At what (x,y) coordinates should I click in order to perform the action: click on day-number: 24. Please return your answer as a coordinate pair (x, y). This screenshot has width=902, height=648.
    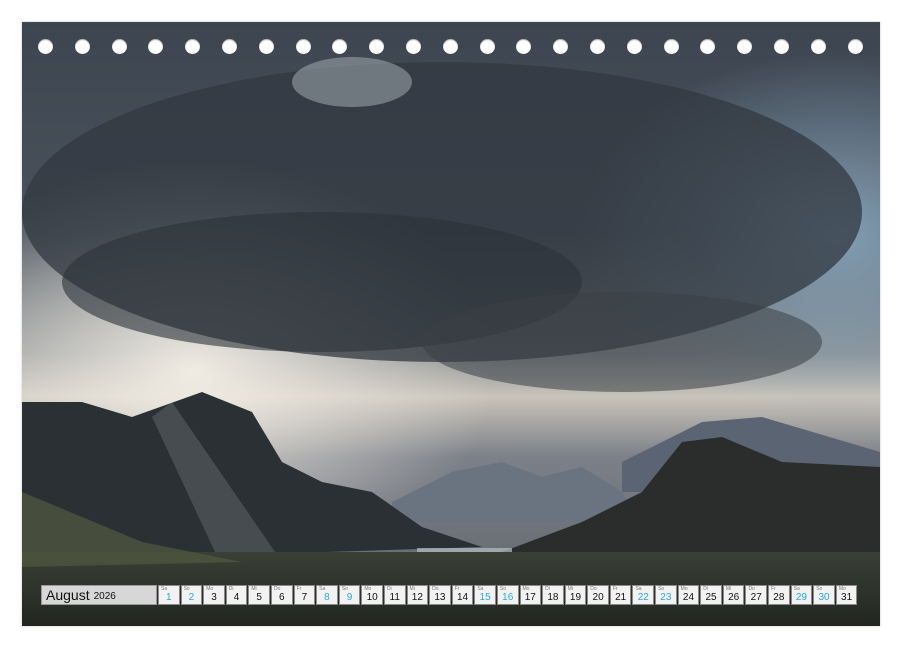
    Looking at the image, I should click on (688, 597).